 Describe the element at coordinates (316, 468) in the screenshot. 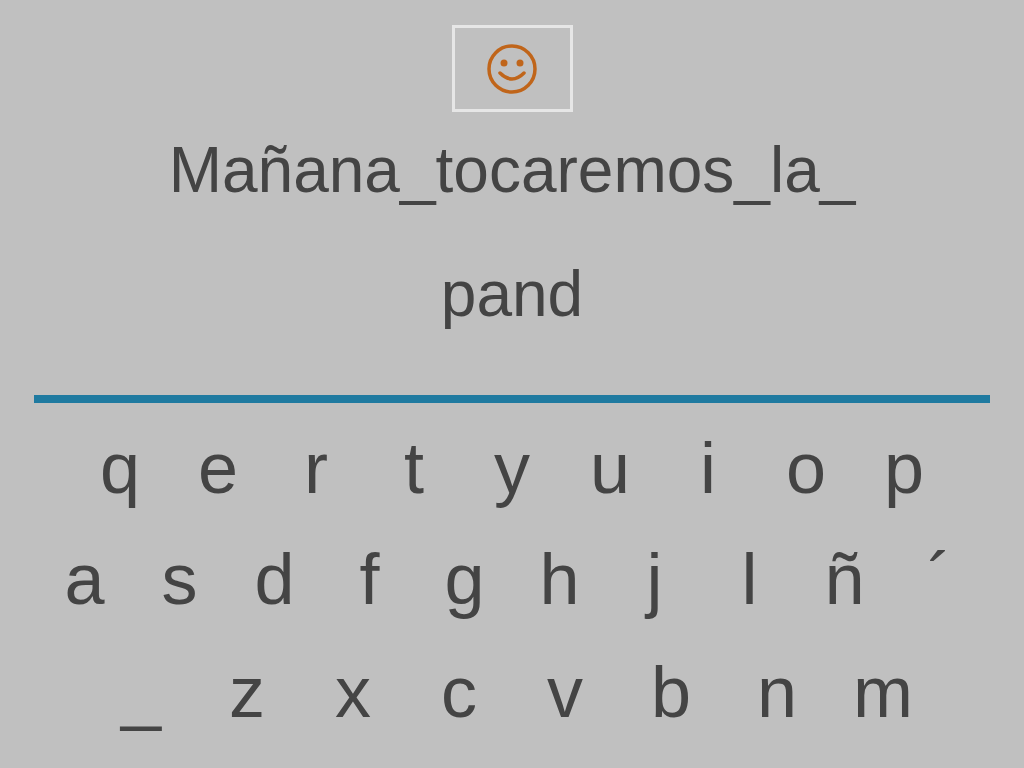

I see `key-button: r` at that location.